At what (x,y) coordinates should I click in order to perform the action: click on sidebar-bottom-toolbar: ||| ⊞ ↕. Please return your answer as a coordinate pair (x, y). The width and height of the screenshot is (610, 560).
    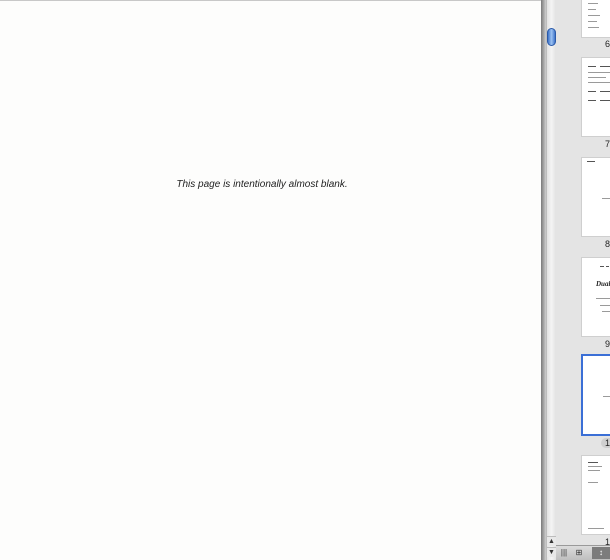
    Looking at the image, I should click on (583, 552).